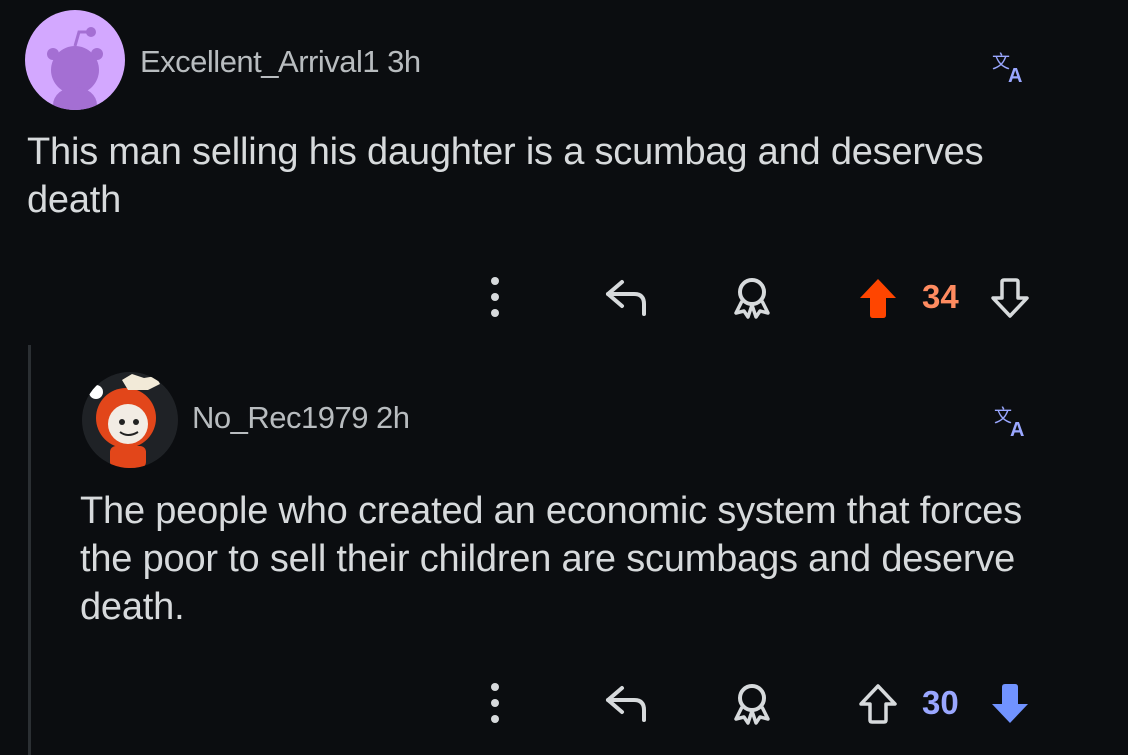 The width and height of the screenshot is (1128, 755). I want to click on vote-count: 30, so click(940, 702).